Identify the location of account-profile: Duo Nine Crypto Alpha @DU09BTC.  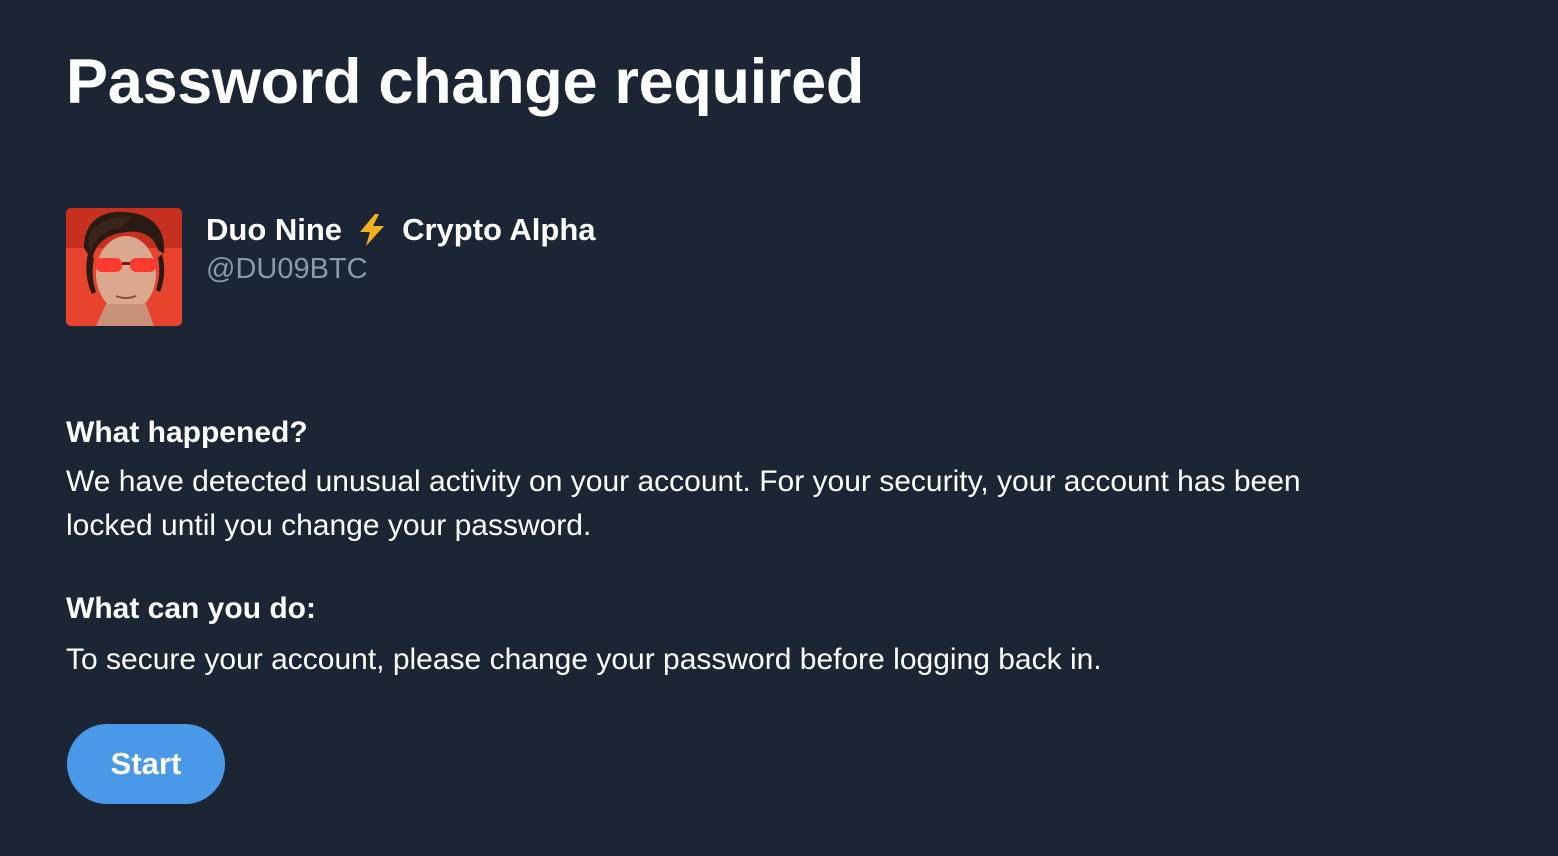
(331, 267).